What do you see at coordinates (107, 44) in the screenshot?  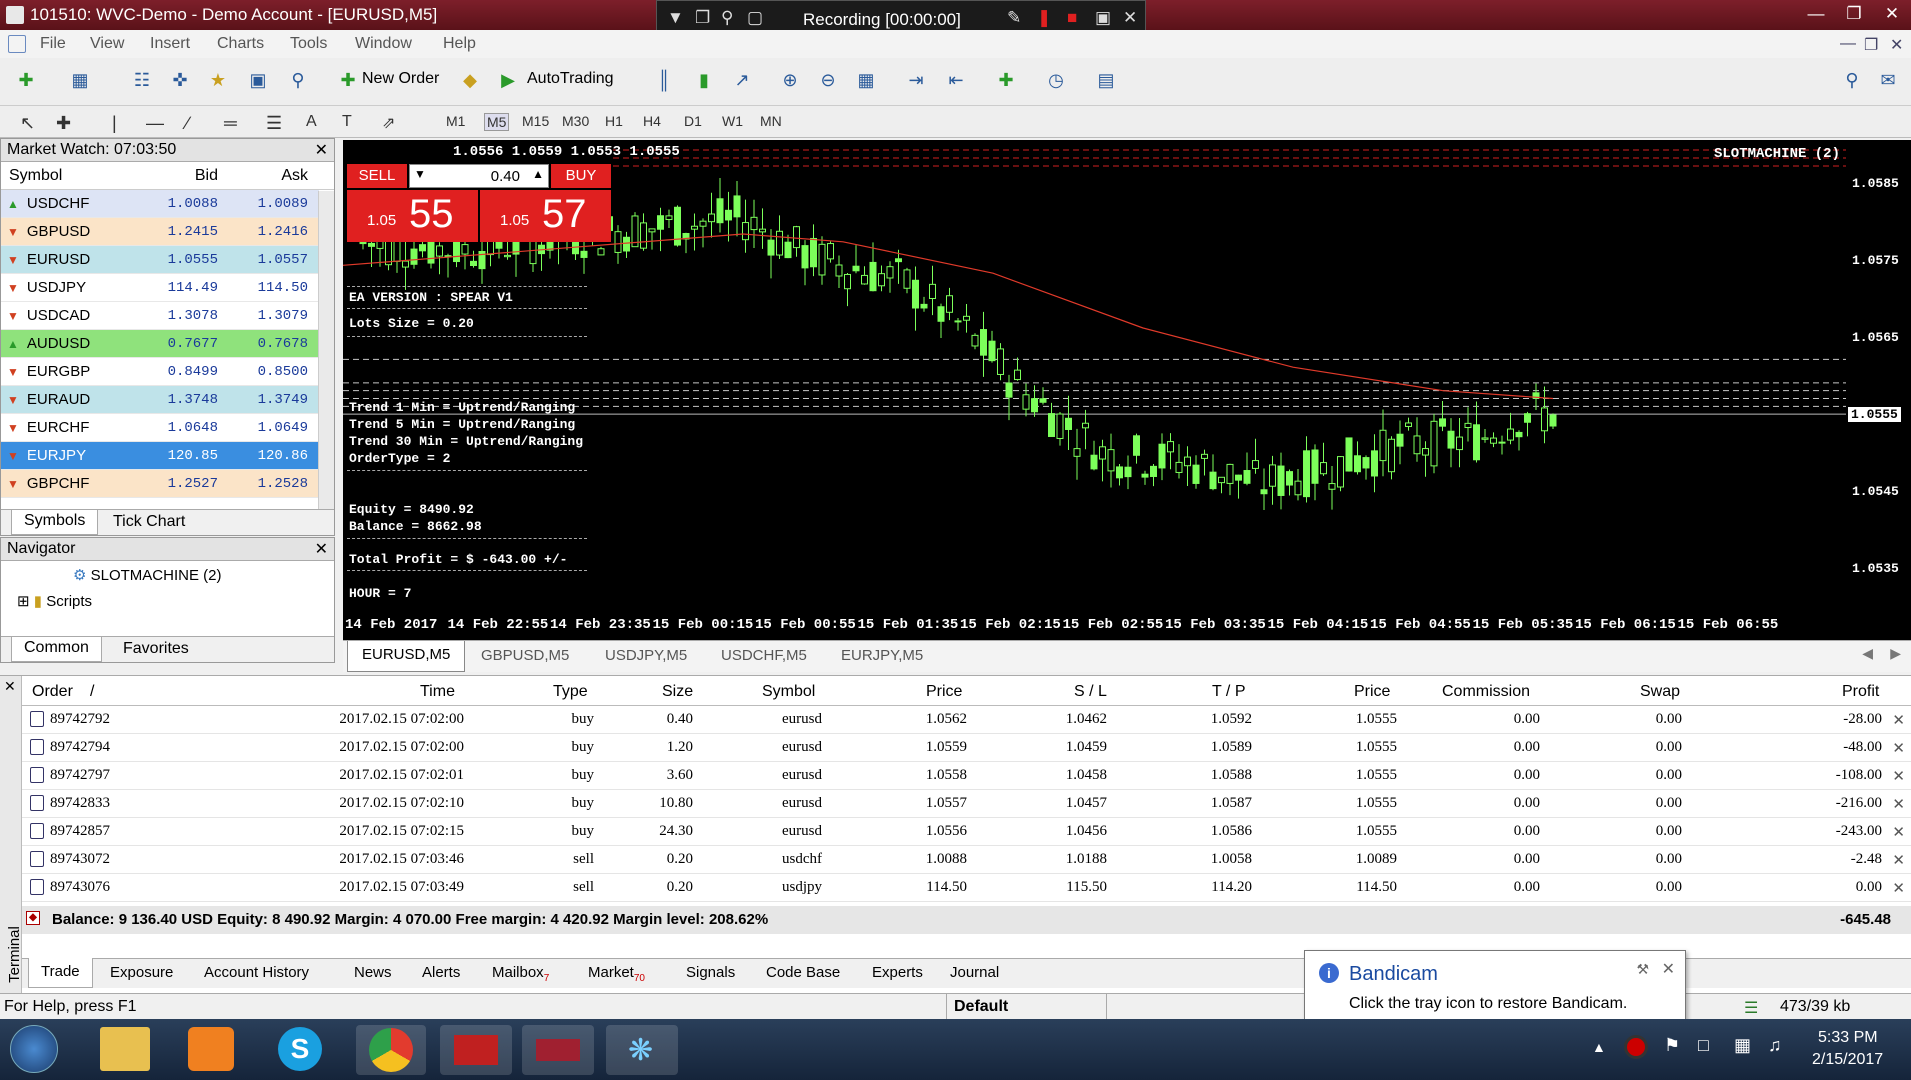 I see `menu-view: View` at bounding box center [107, 44].